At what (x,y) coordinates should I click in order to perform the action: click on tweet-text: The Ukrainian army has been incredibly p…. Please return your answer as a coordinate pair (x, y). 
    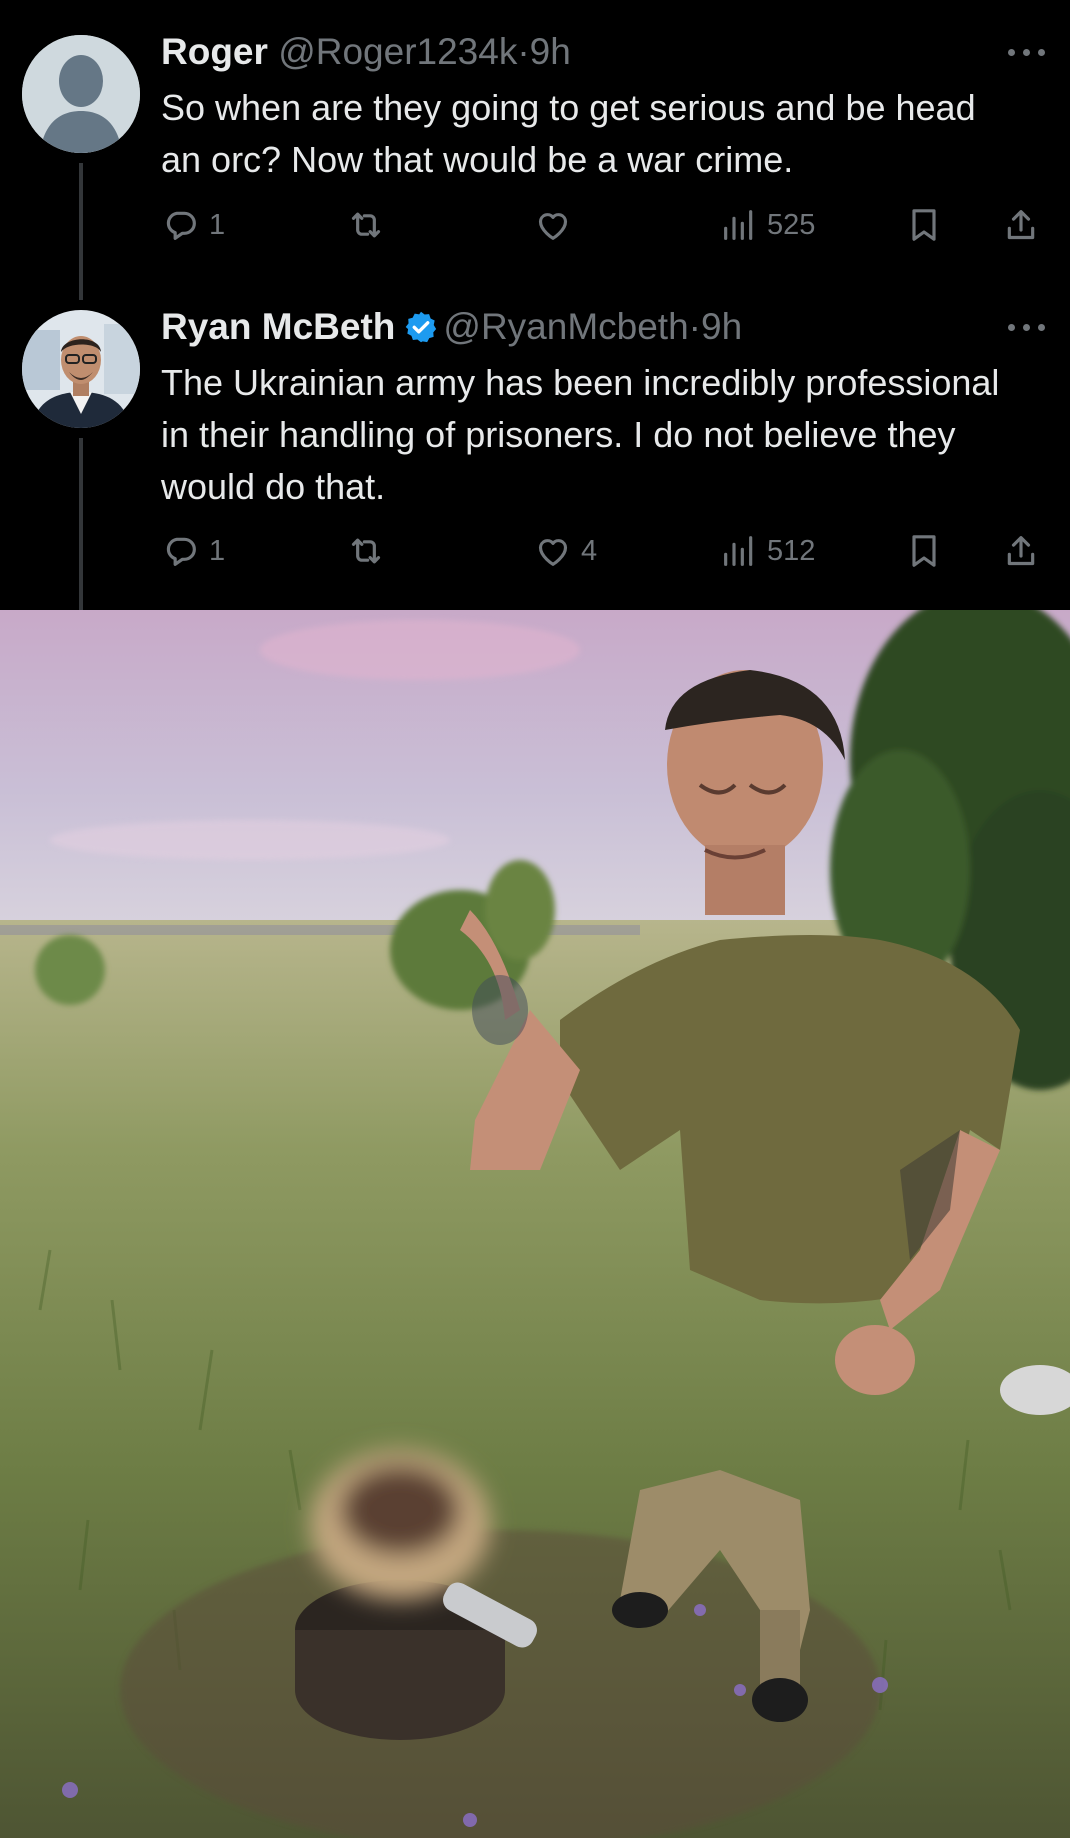
    Looking at the image, I should click on (580, 434).